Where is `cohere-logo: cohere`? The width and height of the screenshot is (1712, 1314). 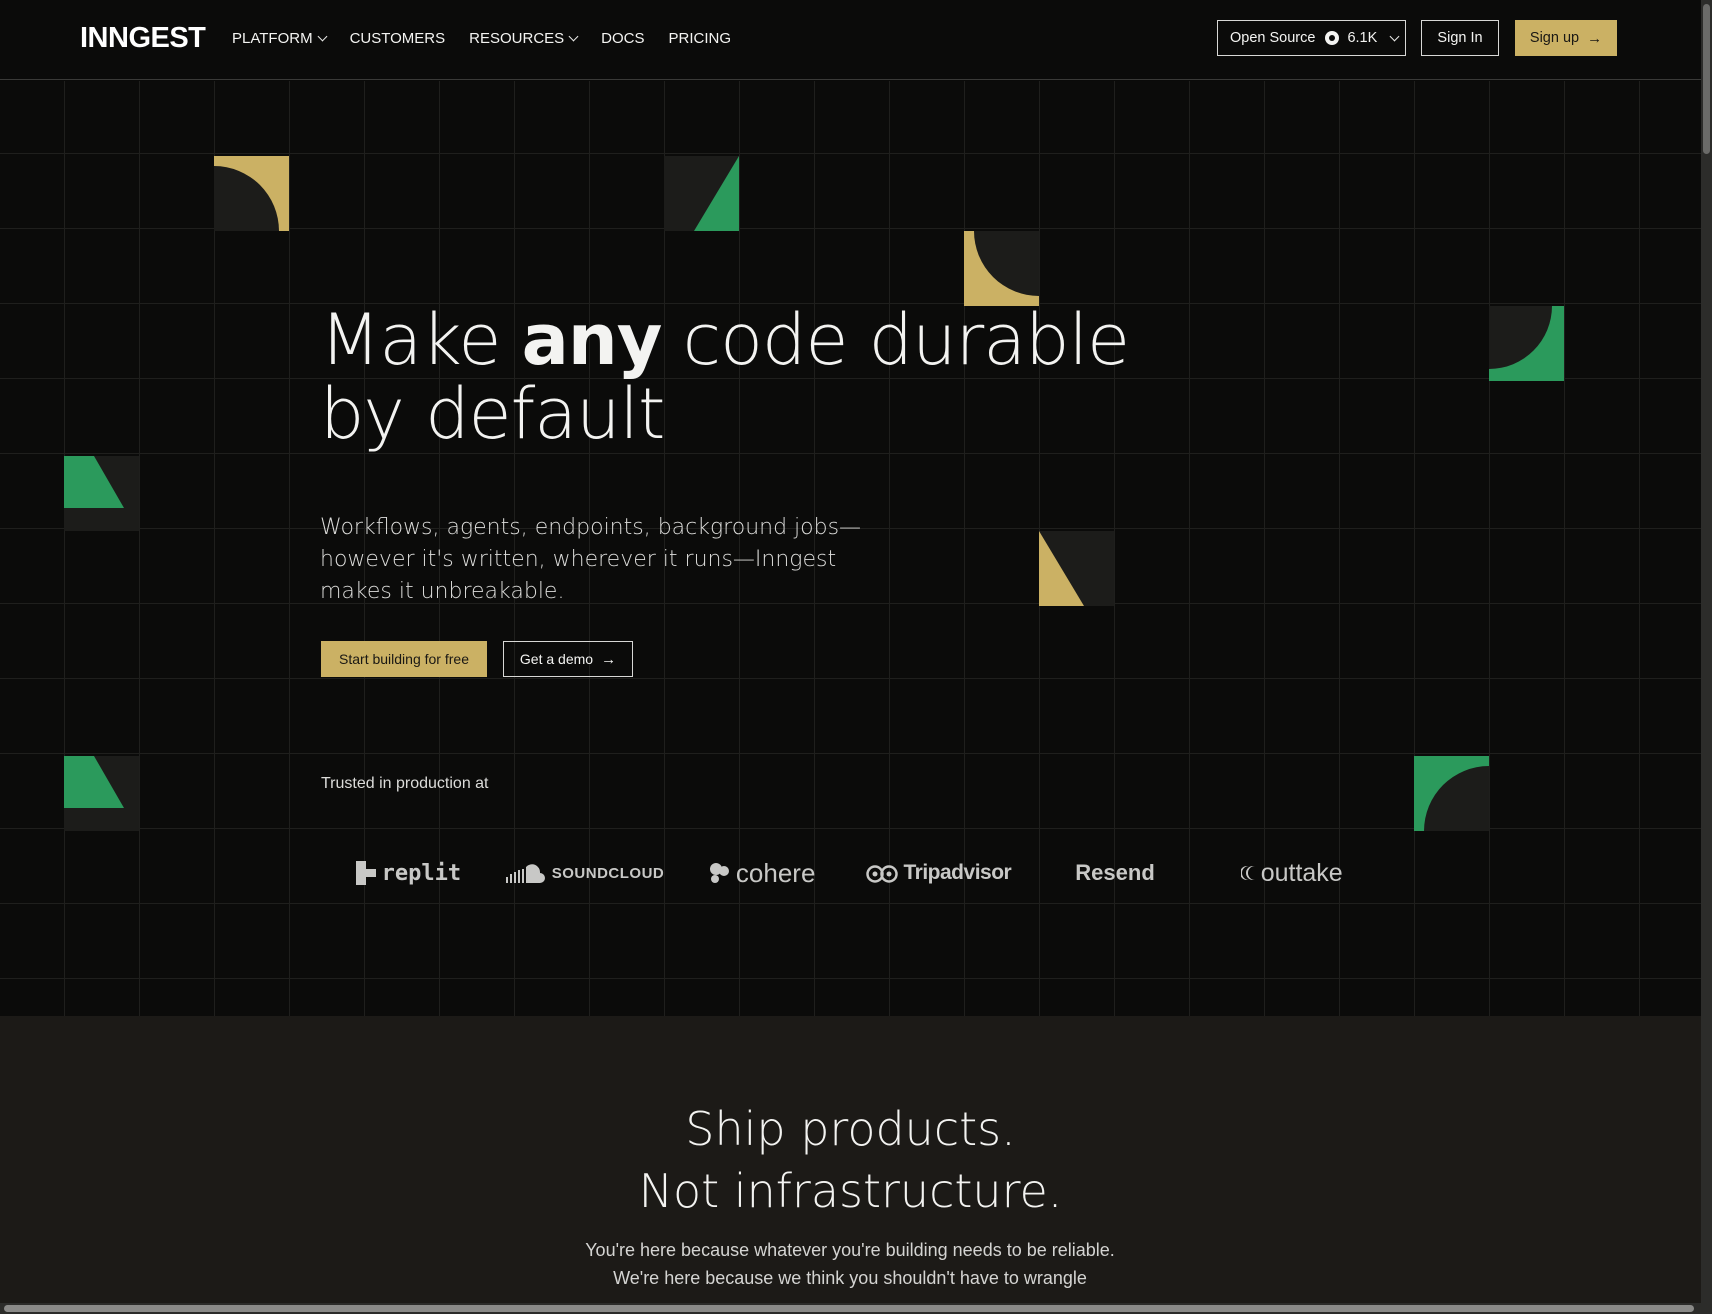
cohere-logo: cohere is located at coordinates (761, 873).